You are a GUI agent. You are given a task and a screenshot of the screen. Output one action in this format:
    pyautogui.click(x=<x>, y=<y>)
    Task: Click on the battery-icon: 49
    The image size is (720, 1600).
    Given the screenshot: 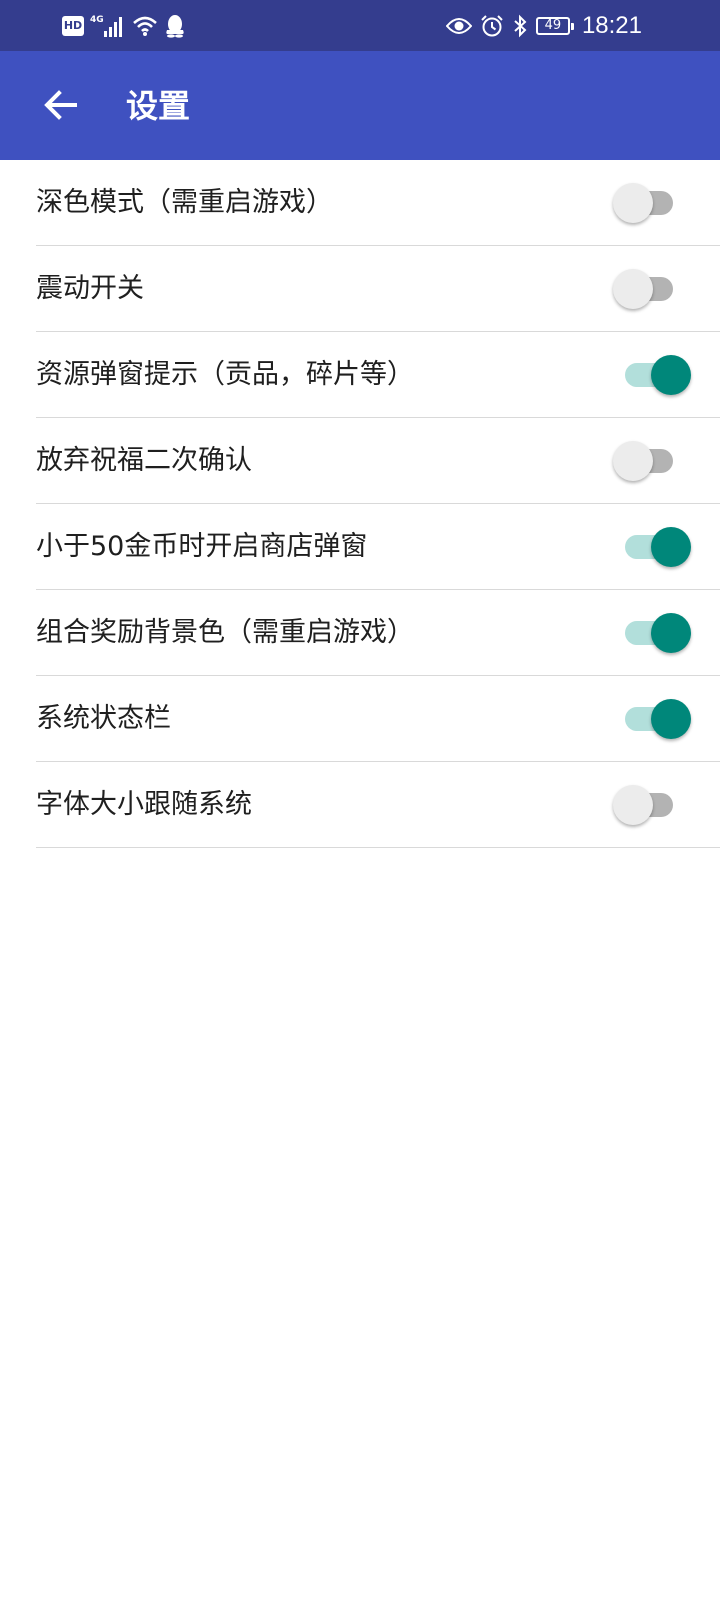 What is the action you would take?
    pyautogui.click(x=554, y=26)
    